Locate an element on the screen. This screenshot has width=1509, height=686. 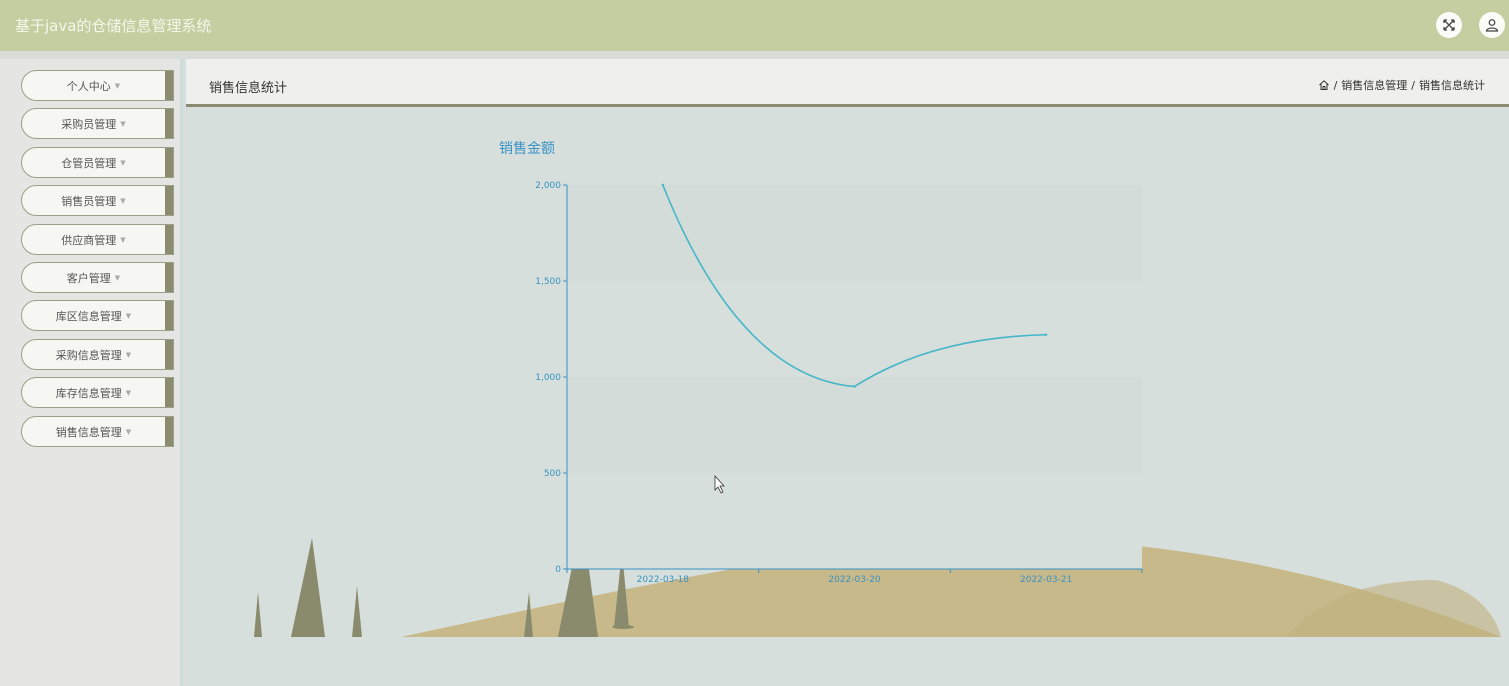
y-tick-label: 1,500 is located at coordinates (548, 282).